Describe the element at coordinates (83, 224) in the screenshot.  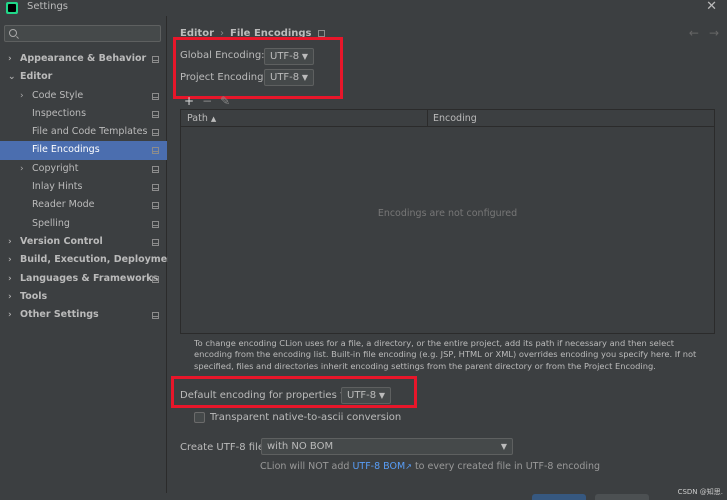
I see `sidebar-item-spelling: Spelling` at that location.